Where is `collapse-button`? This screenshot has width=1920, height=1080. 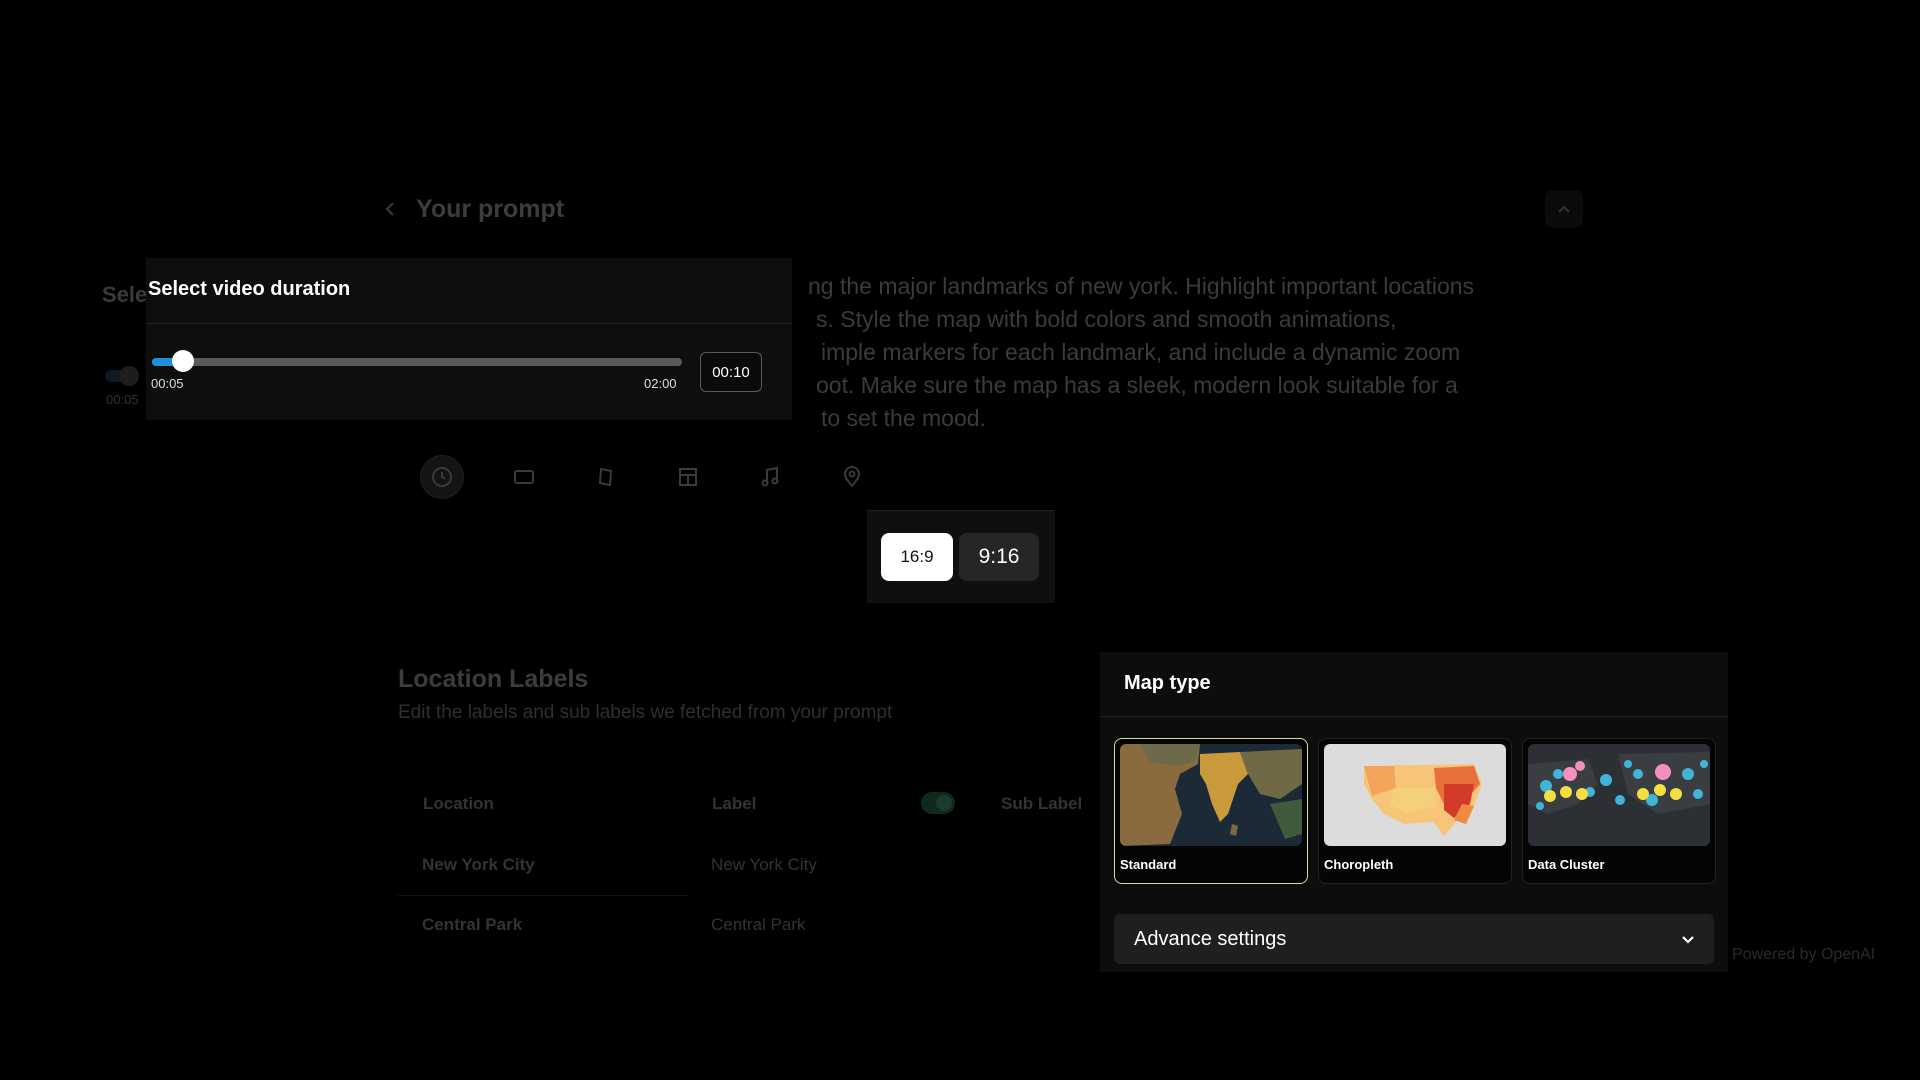
collapse-button is located at coordinates (1564, 209).